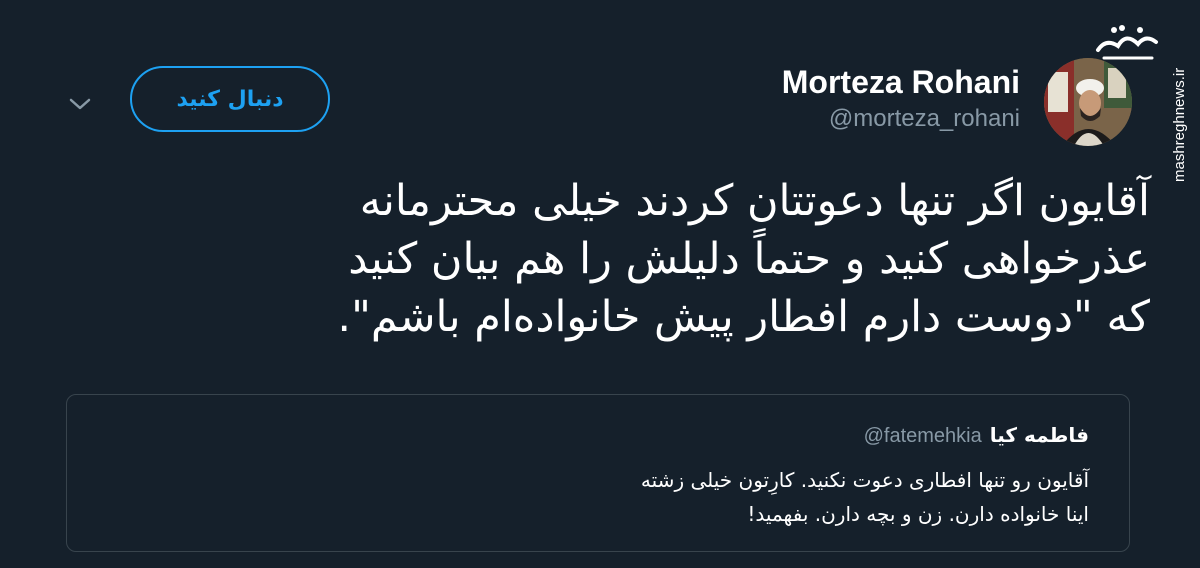  What do you see at coordinates (901, 119) in the screenshot?
I see `author-handle: @morteza_rohani` at bounding box center [901, 119].